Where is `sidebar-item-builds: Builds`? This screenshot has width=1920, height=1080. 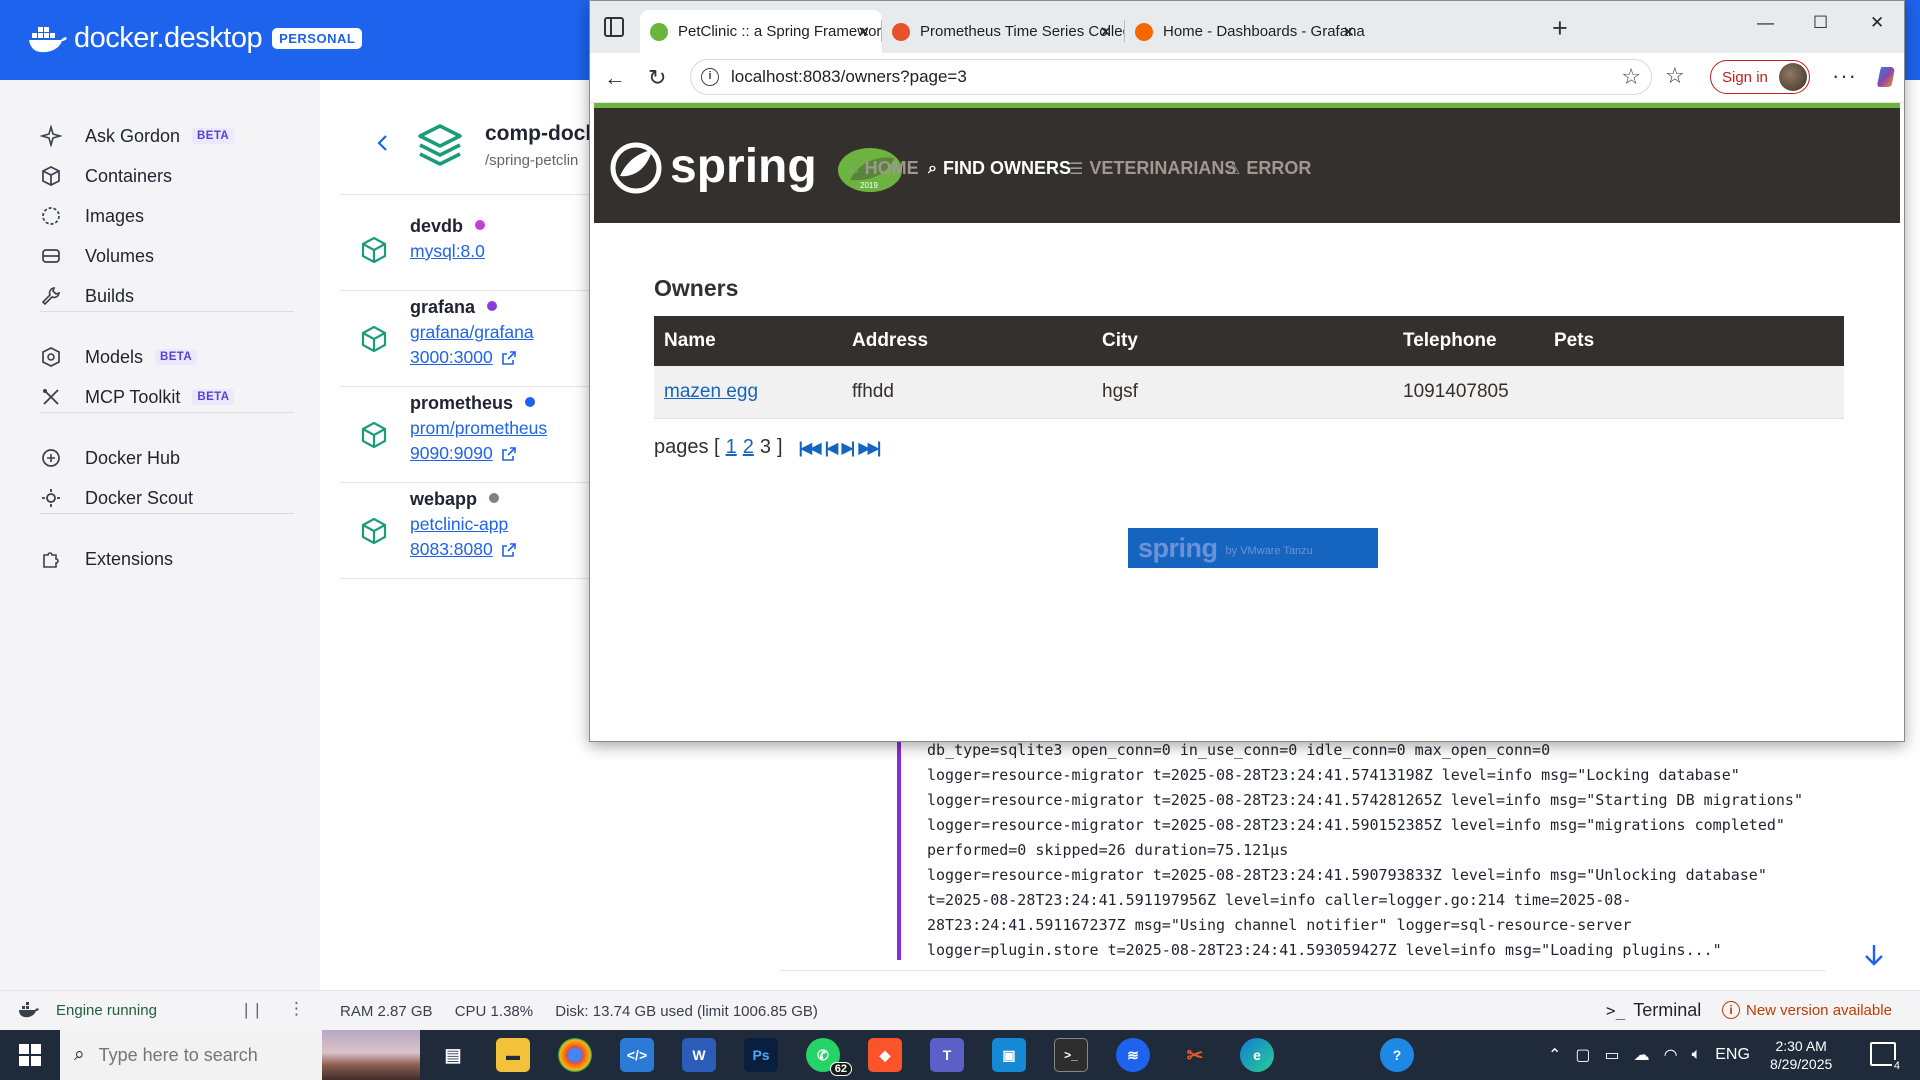
sidebar-item-builds: Builds is located at coordinates (87, 296).